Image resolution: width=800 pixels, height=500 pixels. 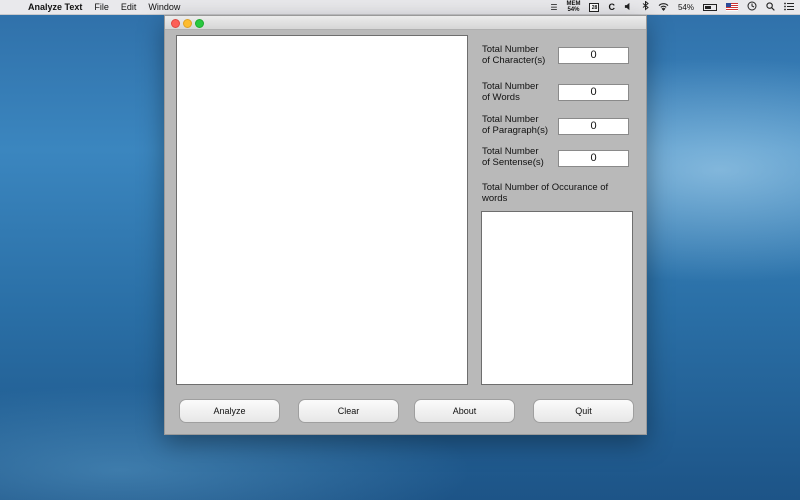 What do you see at coordinates (557, 298) in the screenshot?
I see `occurrence-list` at bounding box center [557, 298].